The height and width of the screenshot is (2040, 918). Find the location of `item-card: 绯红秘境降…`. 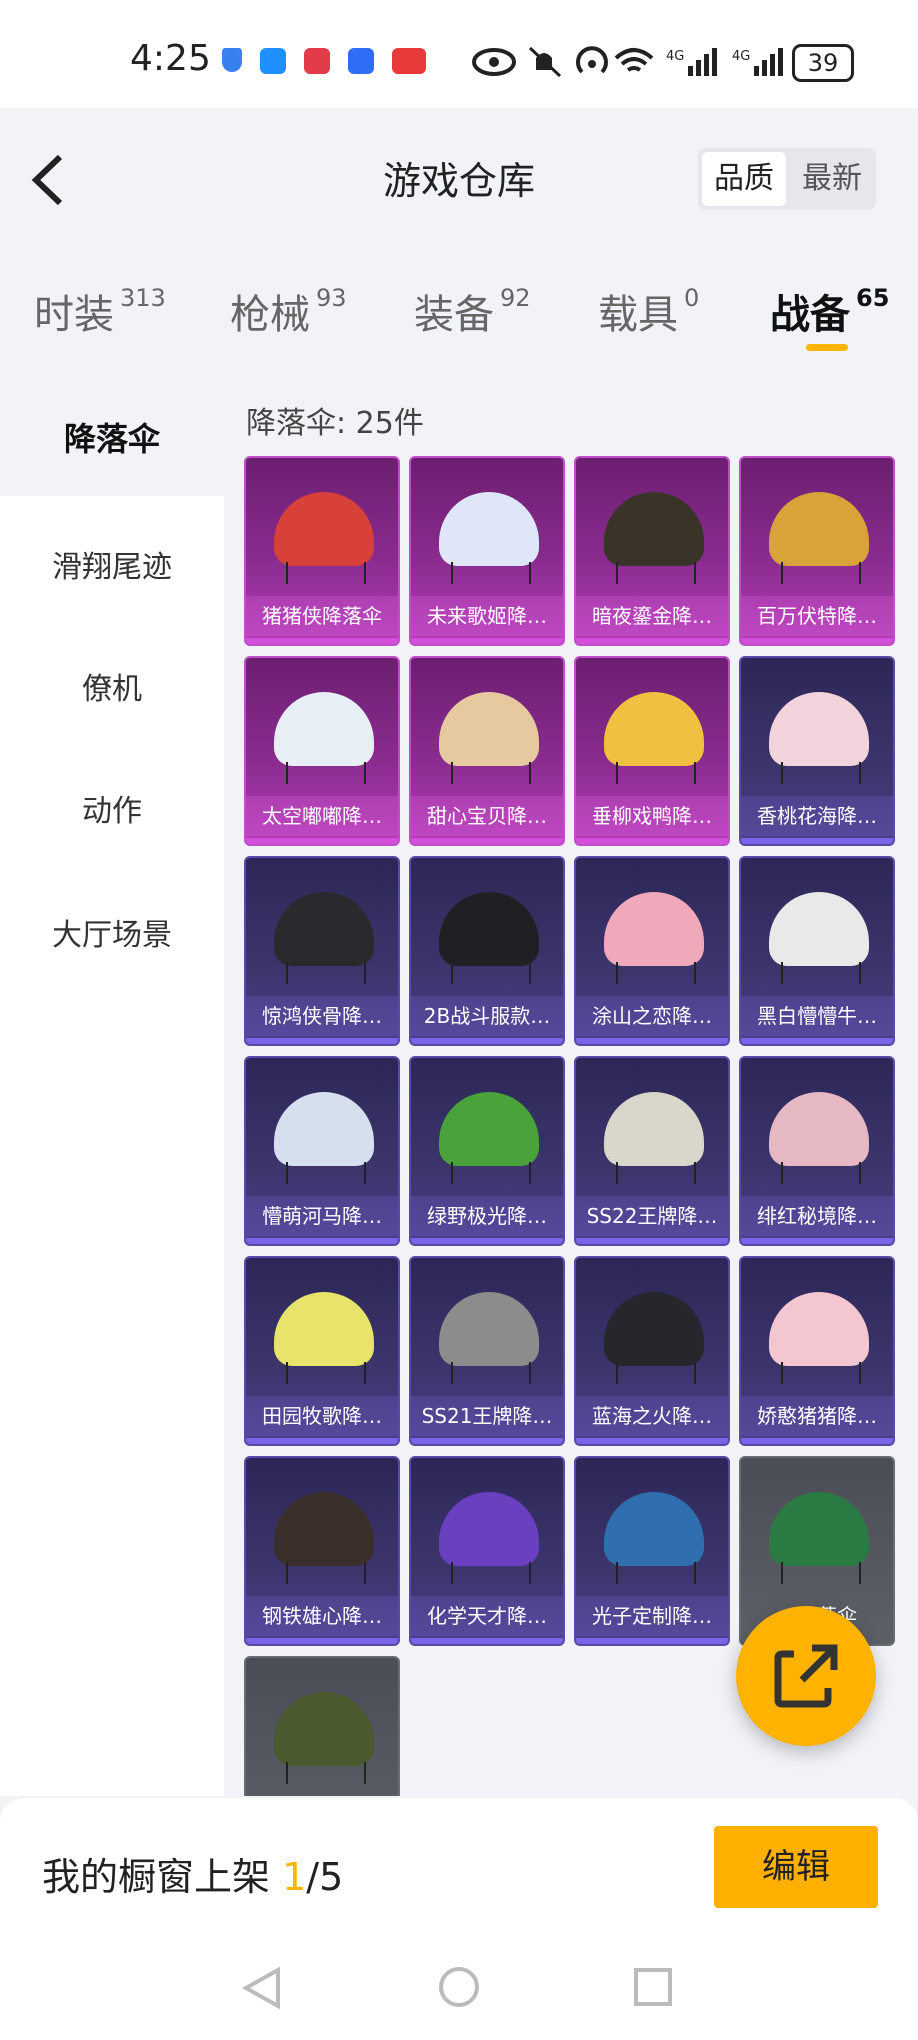

item-card: 绯红秘境降… is located at coordinates (817, 1151).